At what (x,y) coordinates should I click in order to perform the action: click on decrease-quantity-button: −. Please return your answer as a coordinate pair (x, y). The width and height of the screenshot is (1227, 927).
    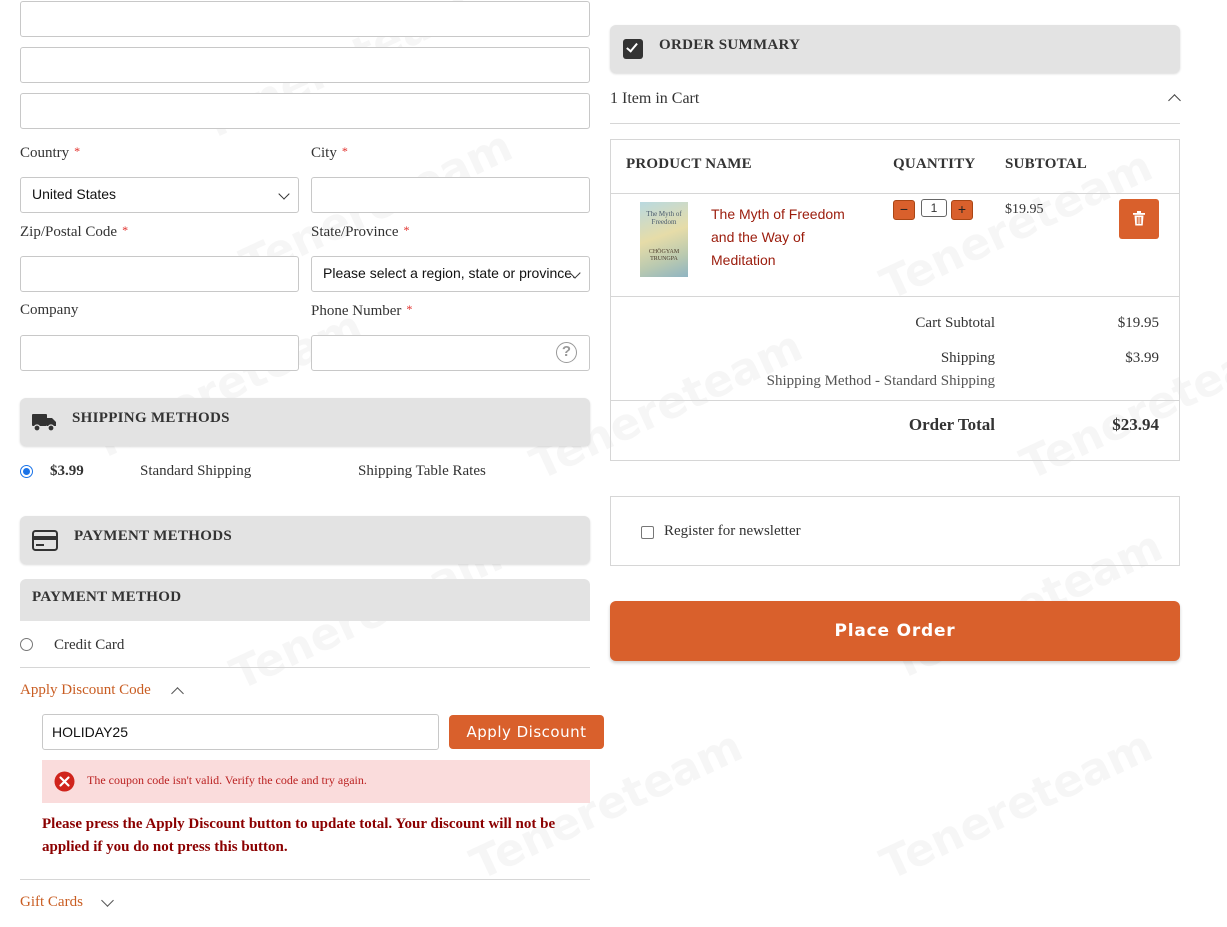
    Looking at the image, I should click on (904, 210).